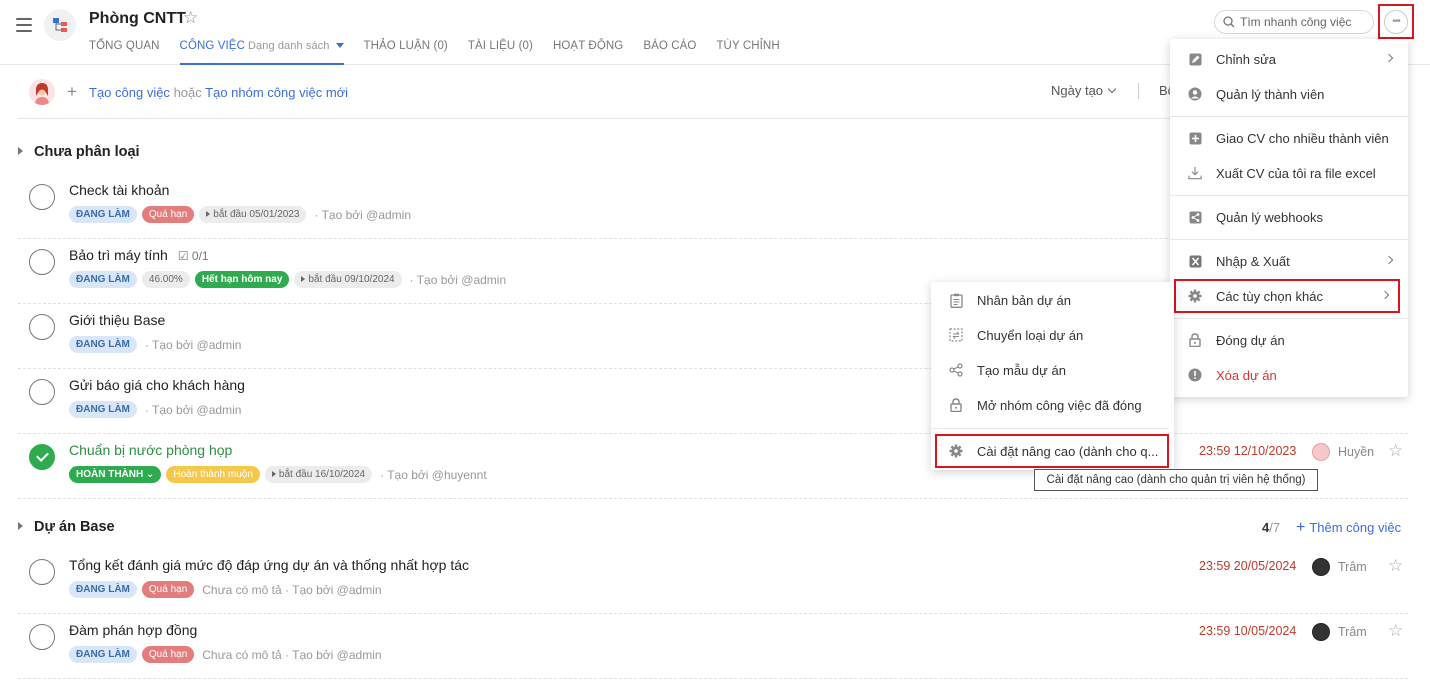 This screenshot has width=1430, height=680. What do you see at coordinates (119, 190) in the screenshot?
I see `task-name: Check tài khoản` at bounding box center [119, 190].